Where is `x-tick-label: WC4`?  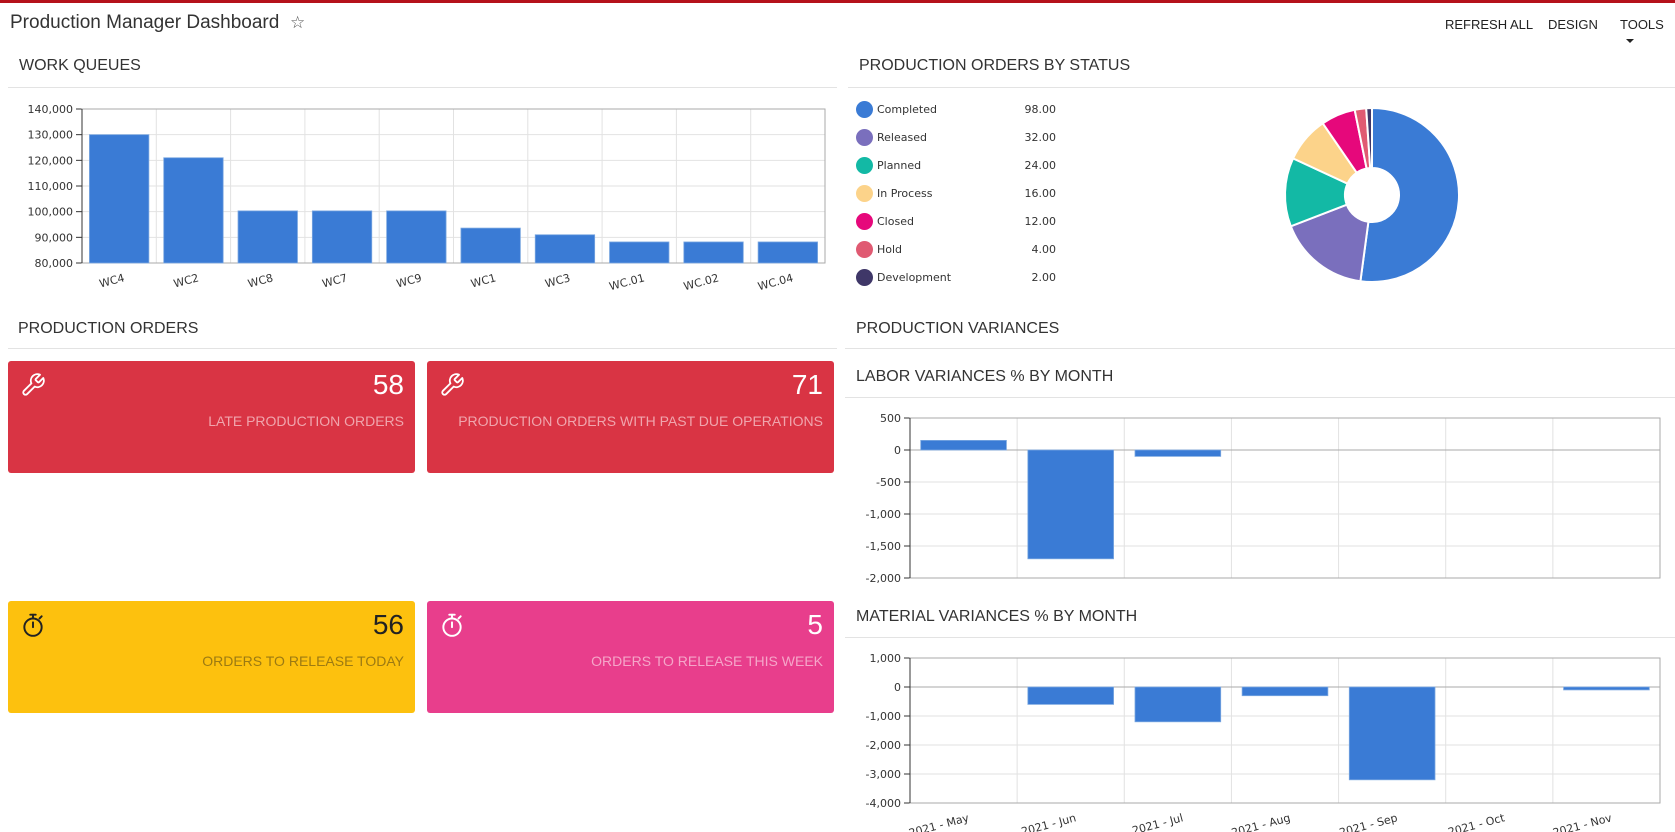
x-tick-label: WC4 is located at coordinates (112, 280).